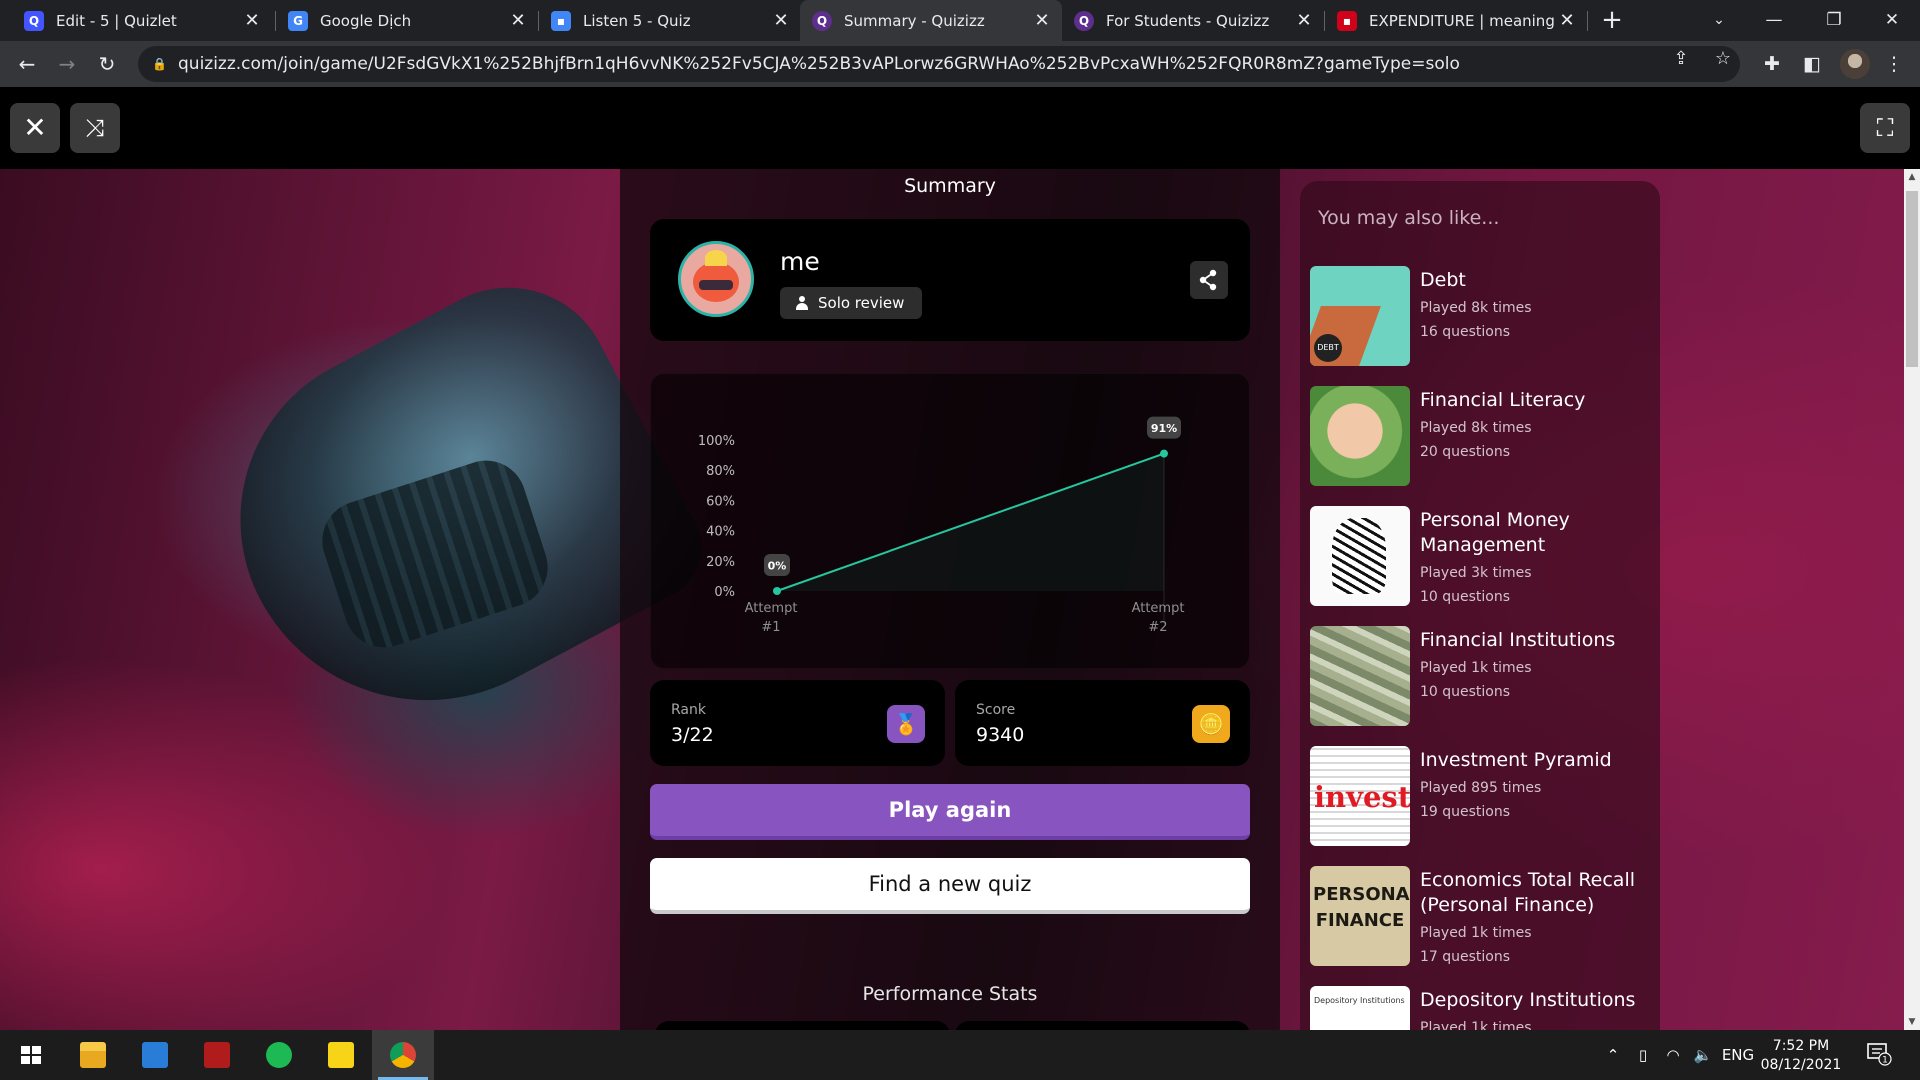  I want to click on minimize-icon: —, so click(1774, 20).